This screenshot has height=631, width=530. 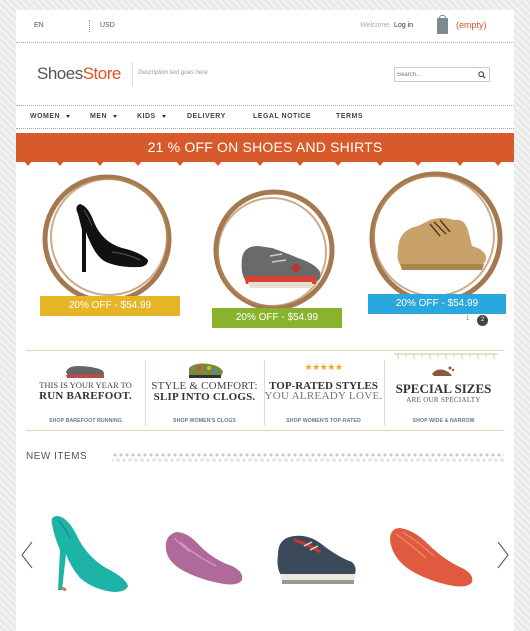 I want to click on chevron-right-icon, so click(x=503, y=555).